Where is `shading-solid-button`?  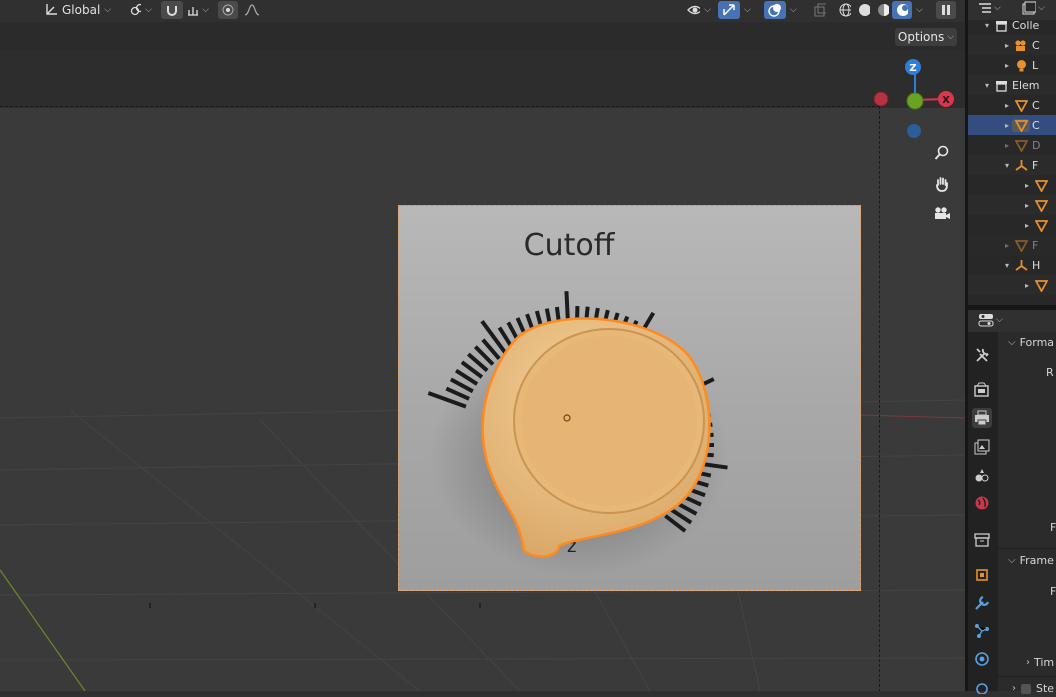 shading-solid-button is located at coordinates (864, 10).